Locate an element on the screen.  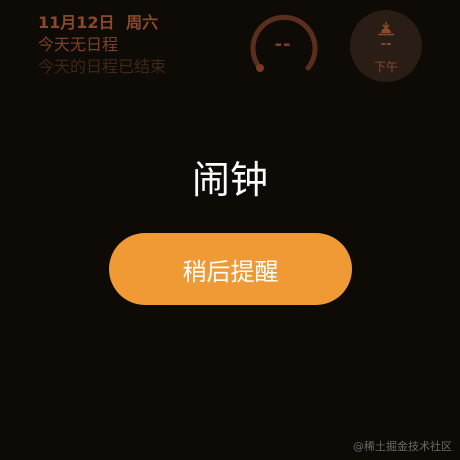
no-schedule-text: 今天无日程 is located at coordinates (78, 44).